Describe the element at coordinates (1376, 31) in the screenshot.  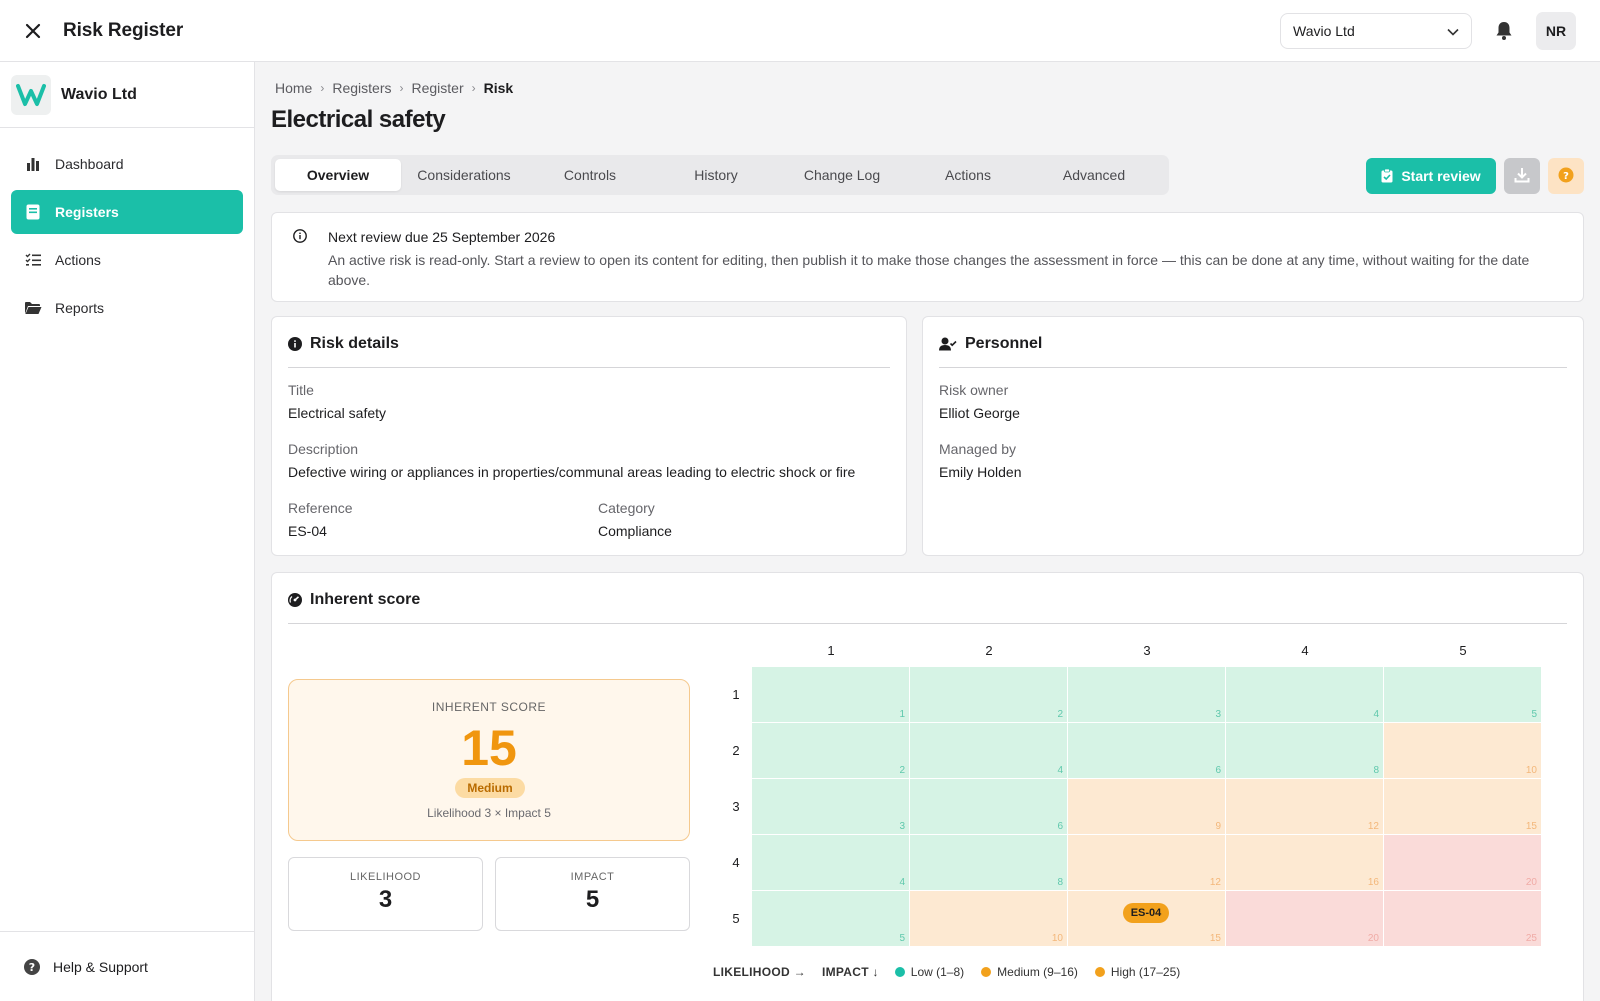
I see `org-select: Wavio Ltd` at that location.